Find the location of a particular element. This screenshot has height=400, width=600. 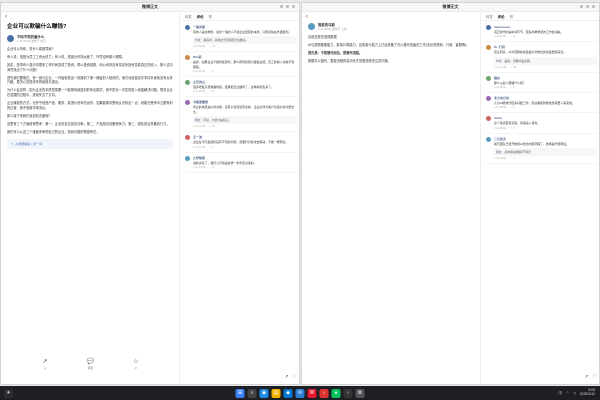

language-indicator: 中 is located at coordinates (560, 393).